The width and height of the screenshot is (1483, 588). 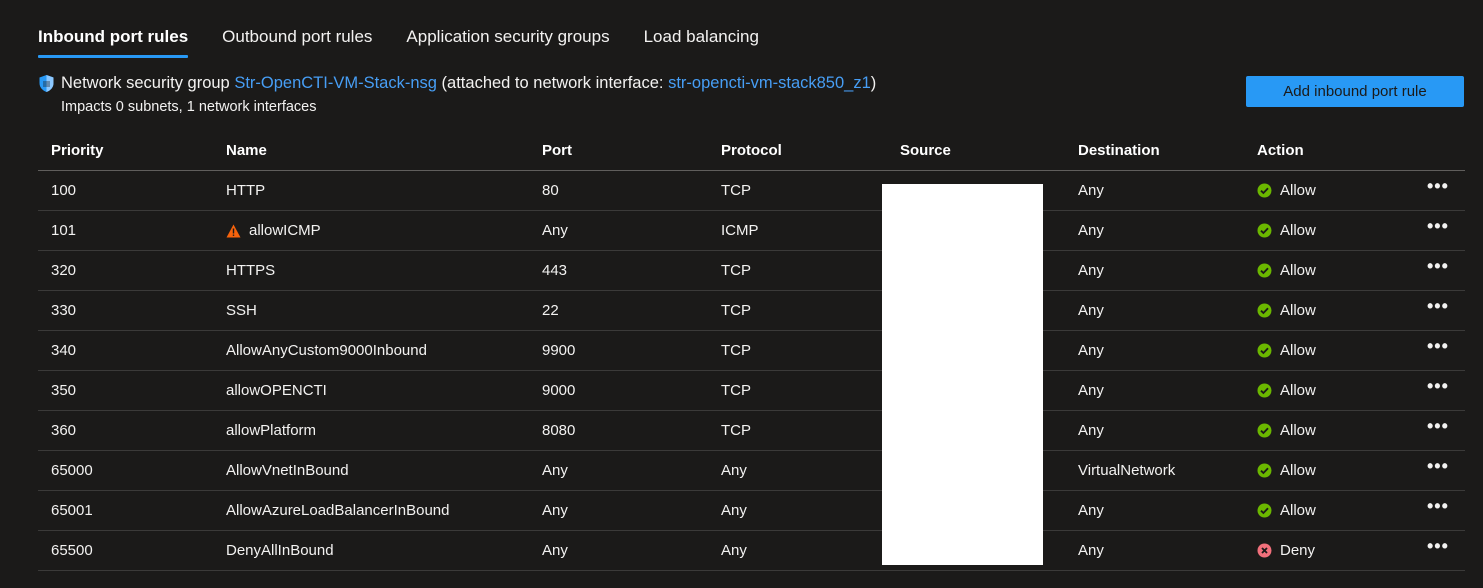 What do you see at coordinates (701, 42) in the screenshot?
I see `tab-load-balancing: Load balancing` at bounding box center [701, 42].